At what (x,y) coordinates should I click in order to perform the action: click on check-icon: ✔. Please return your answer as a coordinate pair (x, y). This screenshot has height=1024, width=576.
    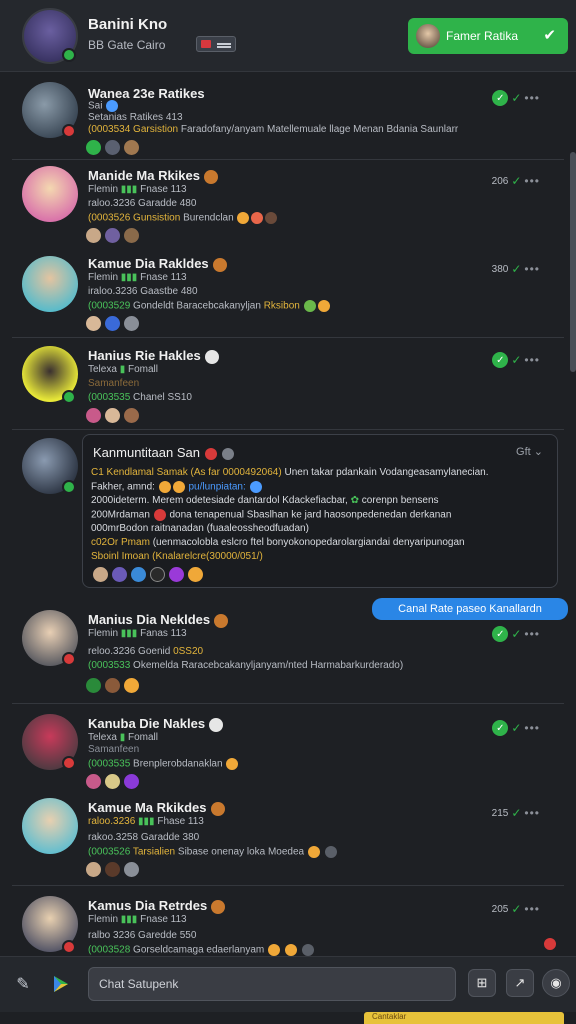
    Looking at the image, I should click on (549, 35).